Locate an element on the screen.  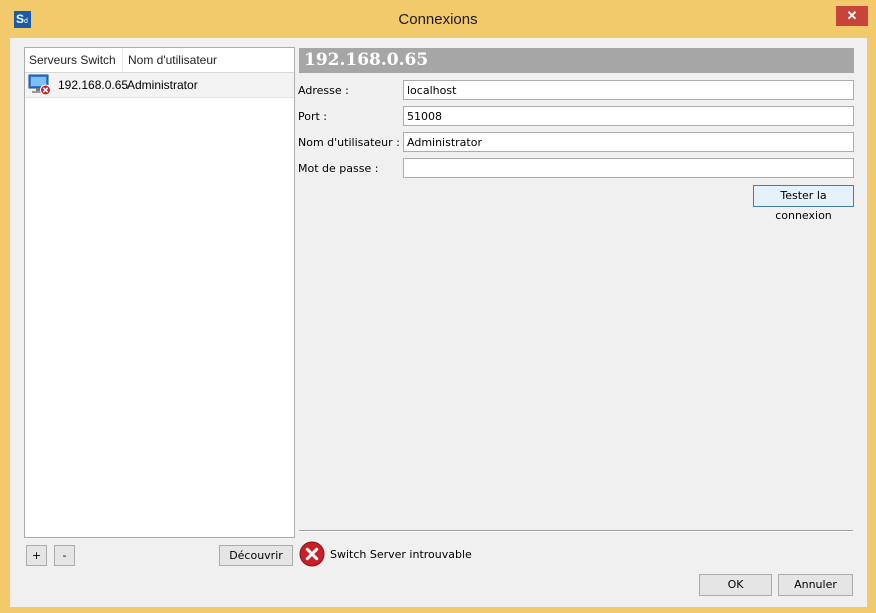
title-bar: Sd Connexions ✕ is located at coordinates (438, 19).